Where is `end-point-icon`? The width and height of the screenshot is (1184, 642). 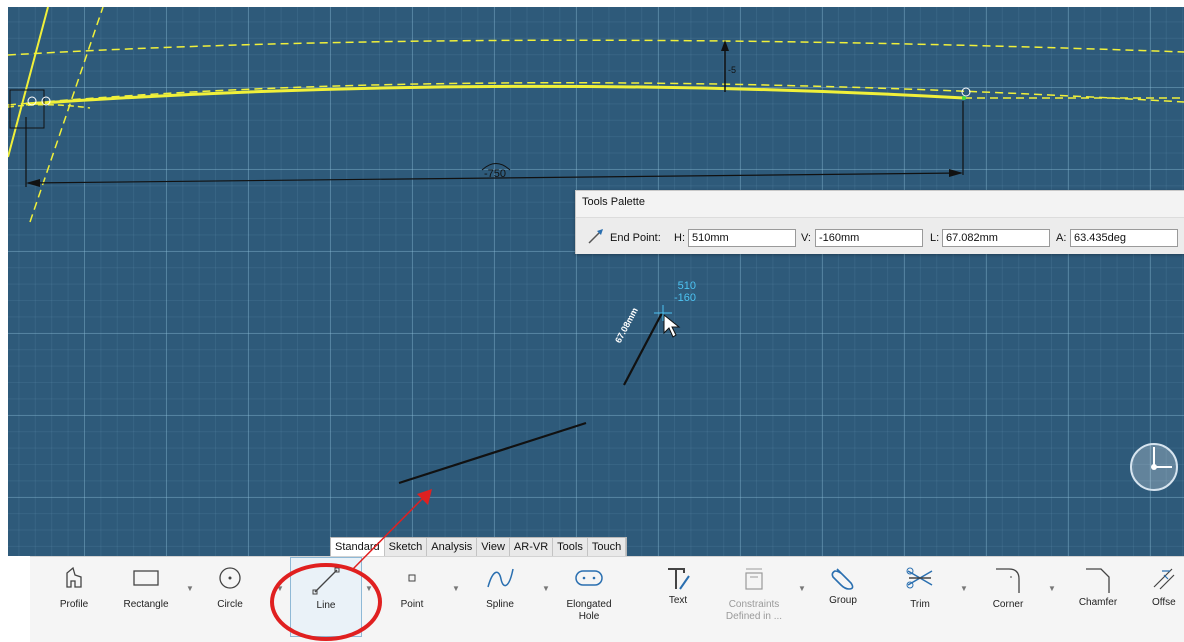 end-point-icon is located at coordinates (595, 236).